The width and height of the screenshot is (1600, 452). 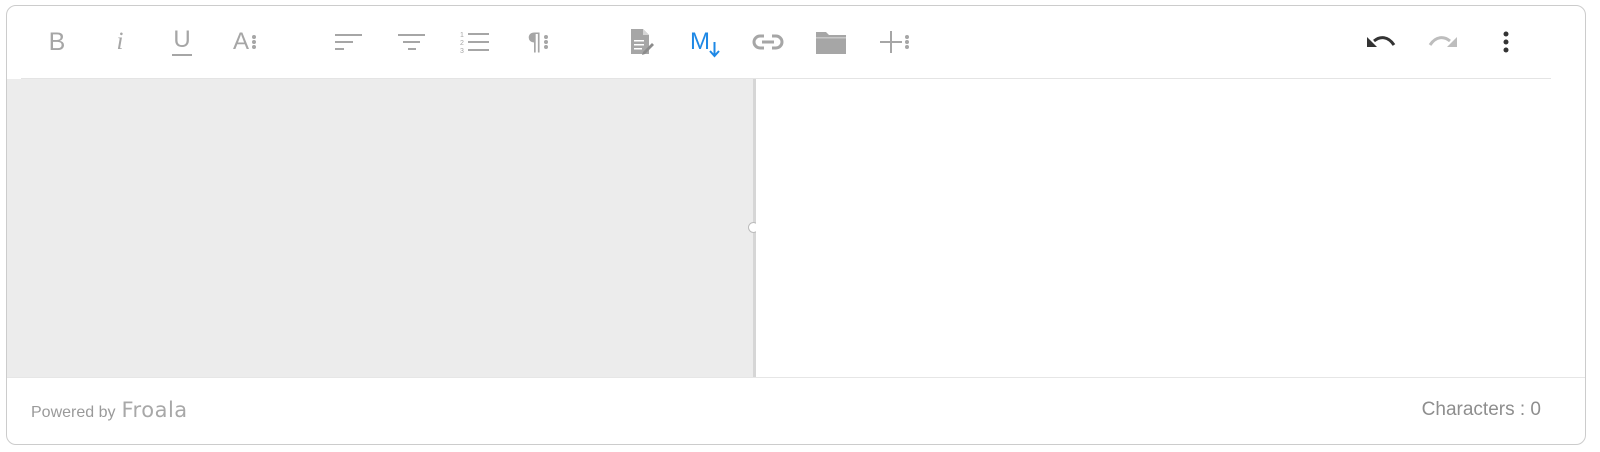 I want to click on powered-by-link: Powered by Froala, so click(x=109, y=410).